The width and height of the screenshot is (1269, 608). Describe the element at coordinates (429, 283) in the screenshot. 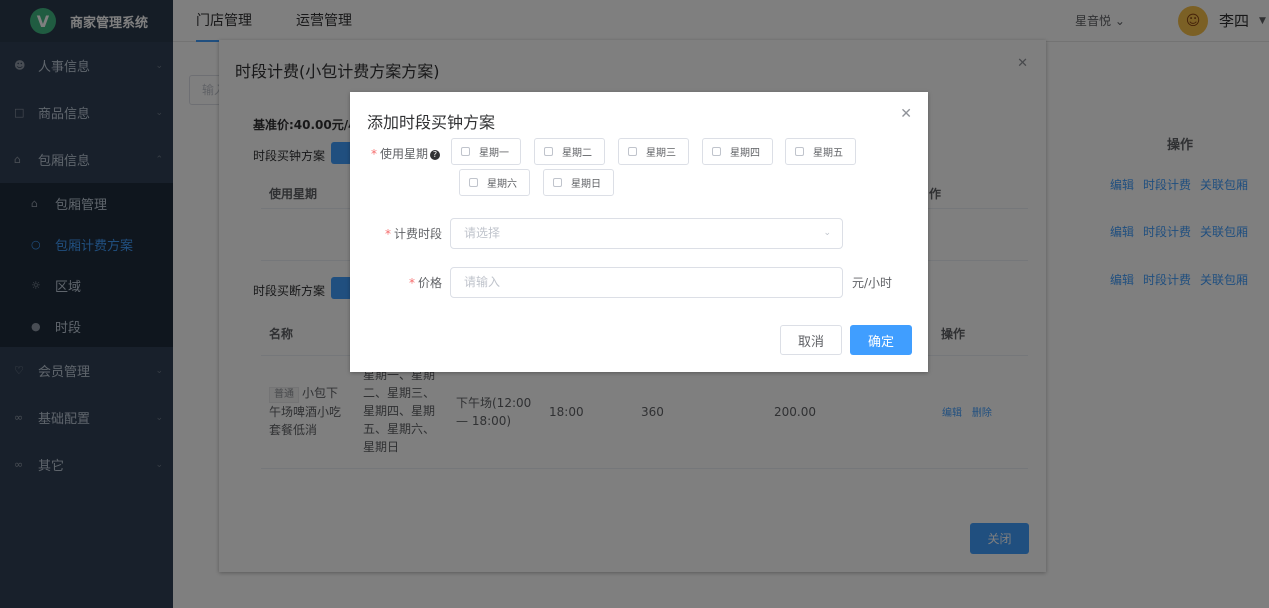

I see `price-label-text: 价格` at that location.